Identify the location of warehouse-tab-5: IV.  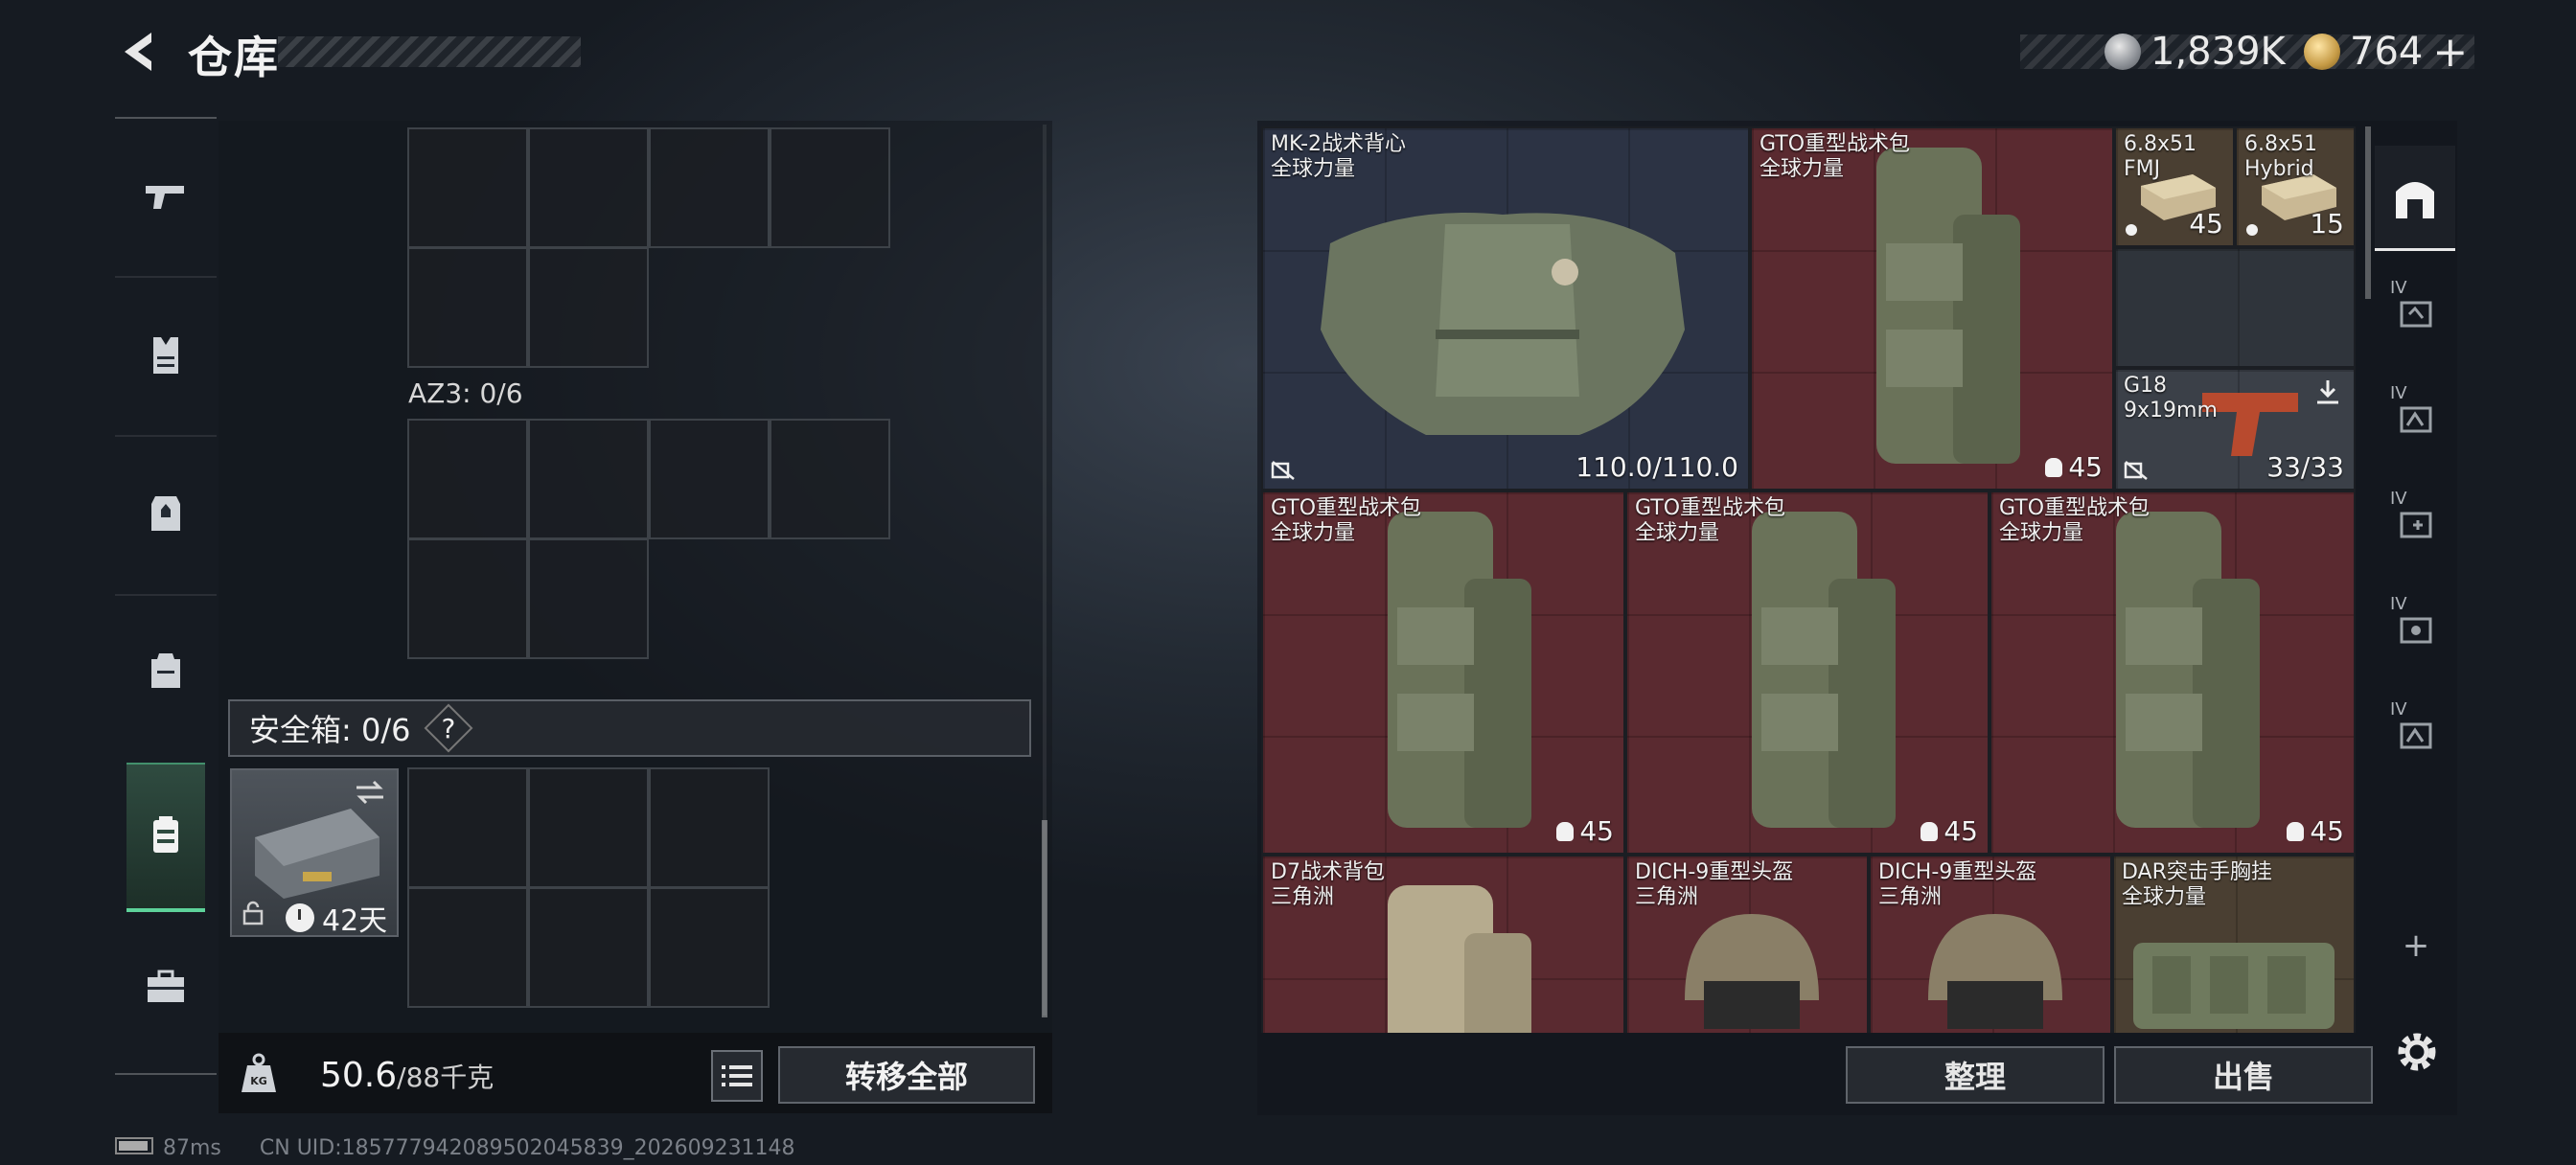
(2416, 735).